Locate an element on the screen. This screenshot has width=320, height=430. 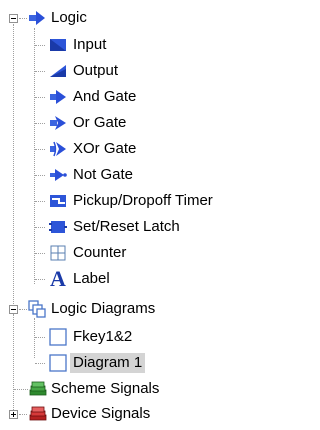
input-icon is located at coordinates (58, 45).